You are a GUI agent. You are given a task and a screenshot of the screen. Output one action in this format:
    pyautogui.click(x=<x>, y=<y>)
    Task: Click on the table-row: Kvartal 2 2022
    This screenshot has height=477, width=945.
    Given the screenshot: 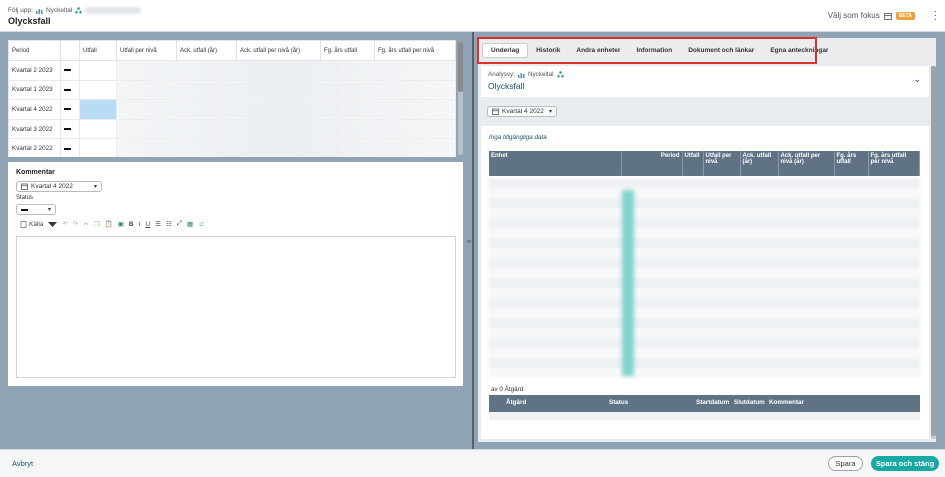 What is the action you would take?
    pyautogui.click(x=232, y=147)
    